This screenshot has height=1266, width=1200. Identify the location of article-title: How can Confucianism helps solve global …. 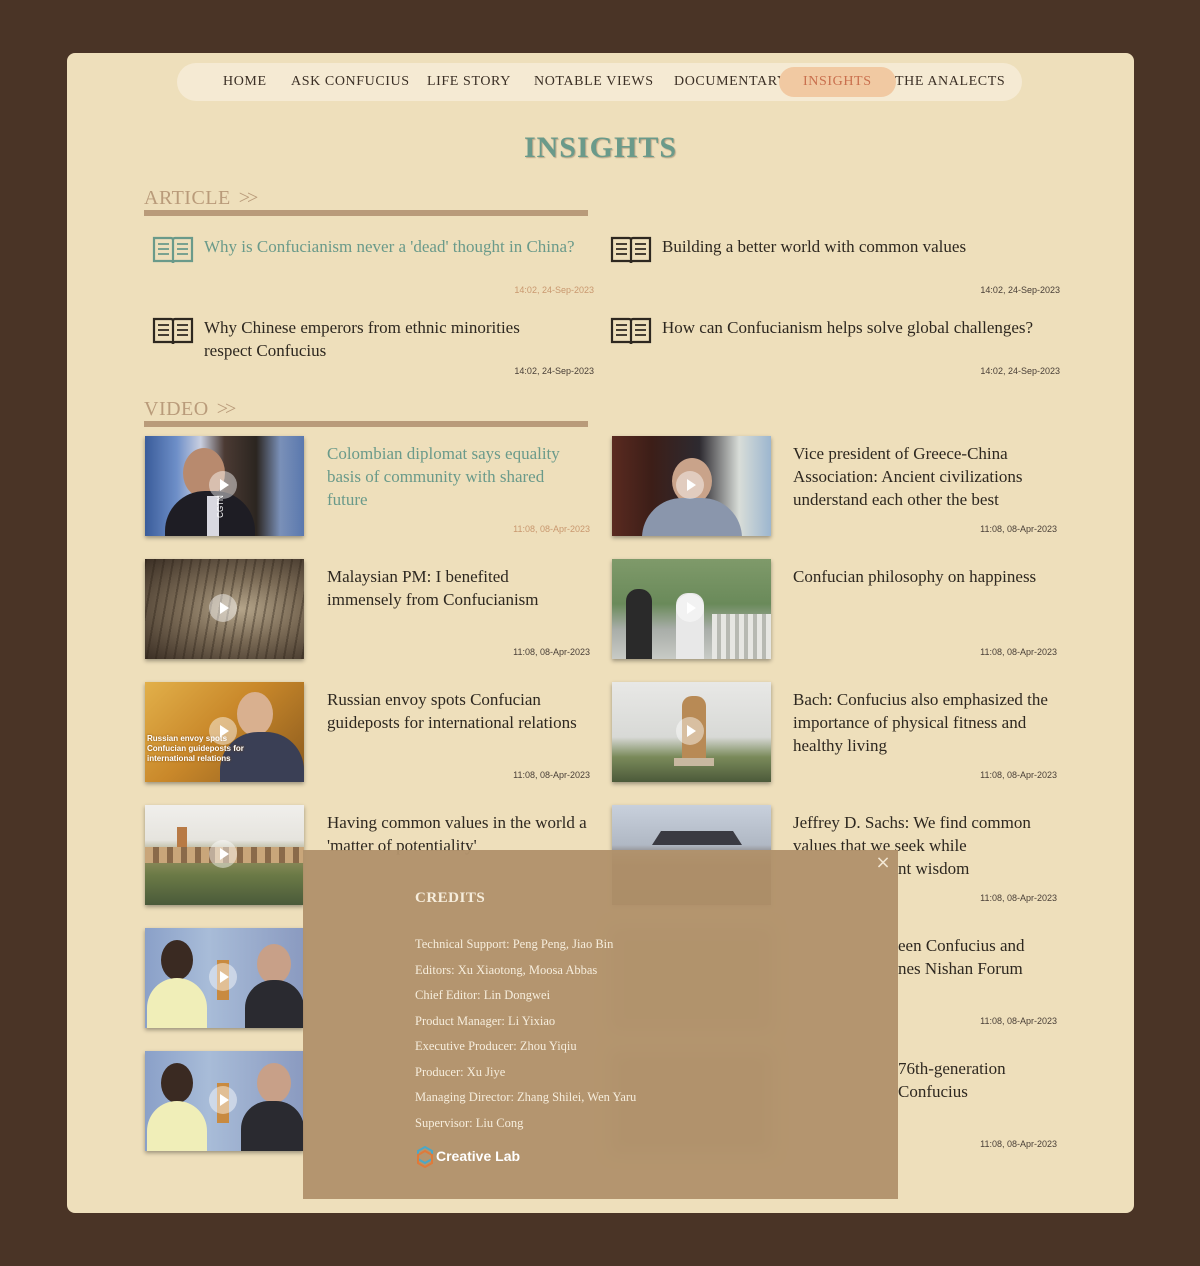
(848, 327).